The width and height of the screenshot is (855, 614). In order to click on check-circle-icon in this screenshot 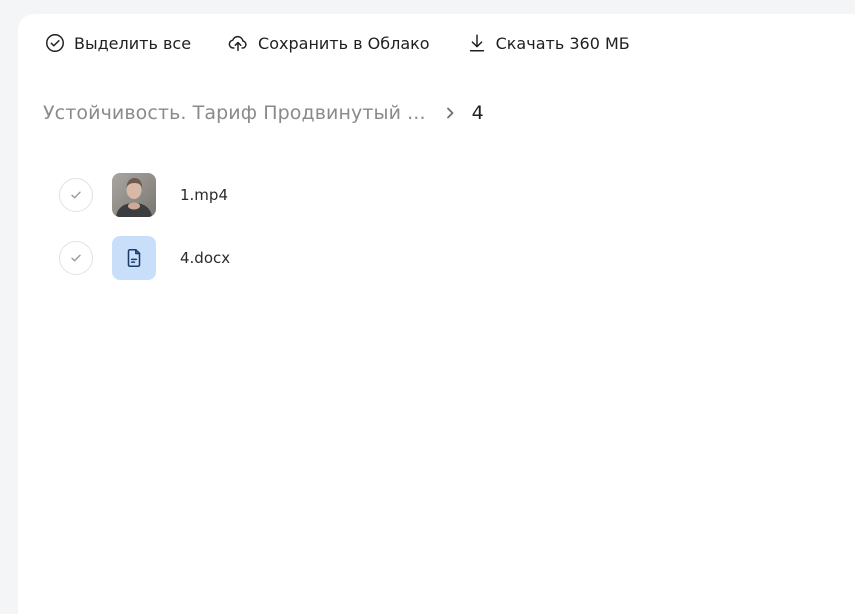, I will do `click(55, 43)`.